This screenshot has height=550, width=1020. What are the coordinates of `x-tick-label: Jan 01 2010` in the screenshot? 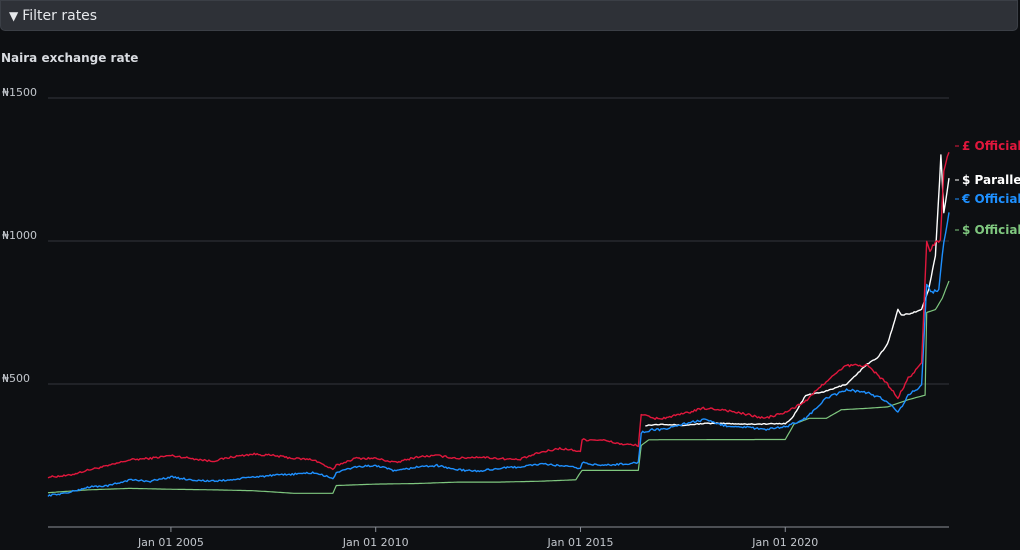 It's located at (375, 542).